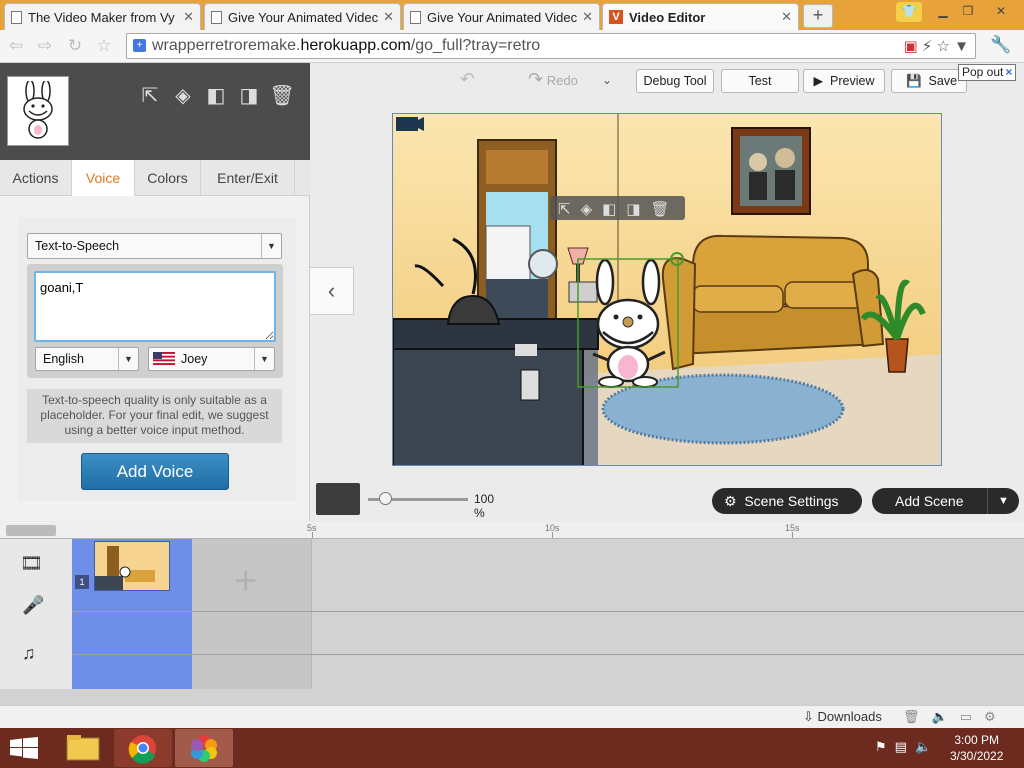 The height and width of the screenshot is (768, 1024). What do you see at coordinates (332, 291) in the screenshot?
I see `collapse-panel-icon: ‹` at bounding box center [332, 291].